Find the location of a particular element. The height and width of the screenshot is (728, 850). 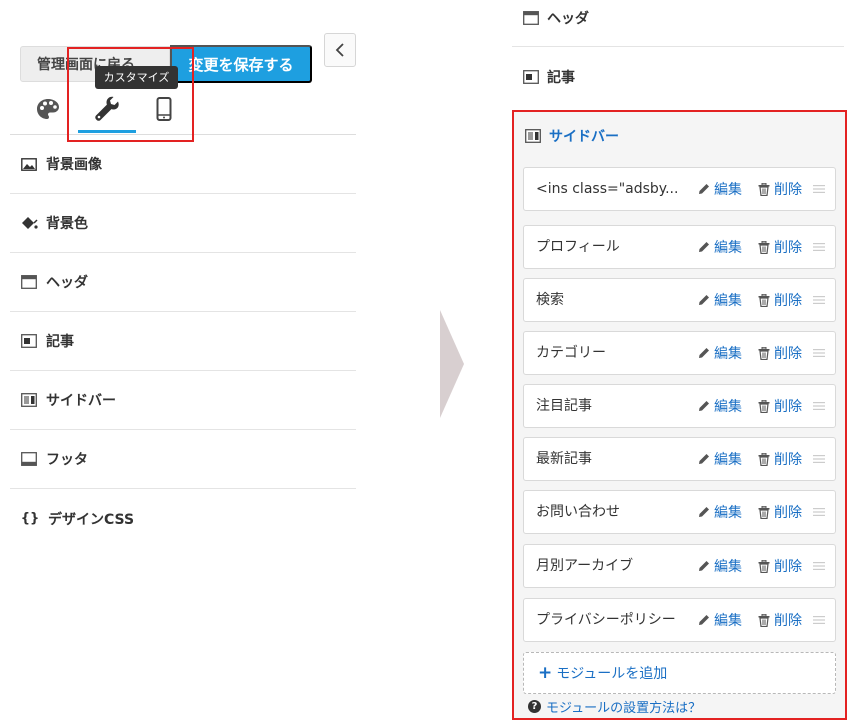

menu-item-label: デザインCSS is located at coordinates (91, 519).